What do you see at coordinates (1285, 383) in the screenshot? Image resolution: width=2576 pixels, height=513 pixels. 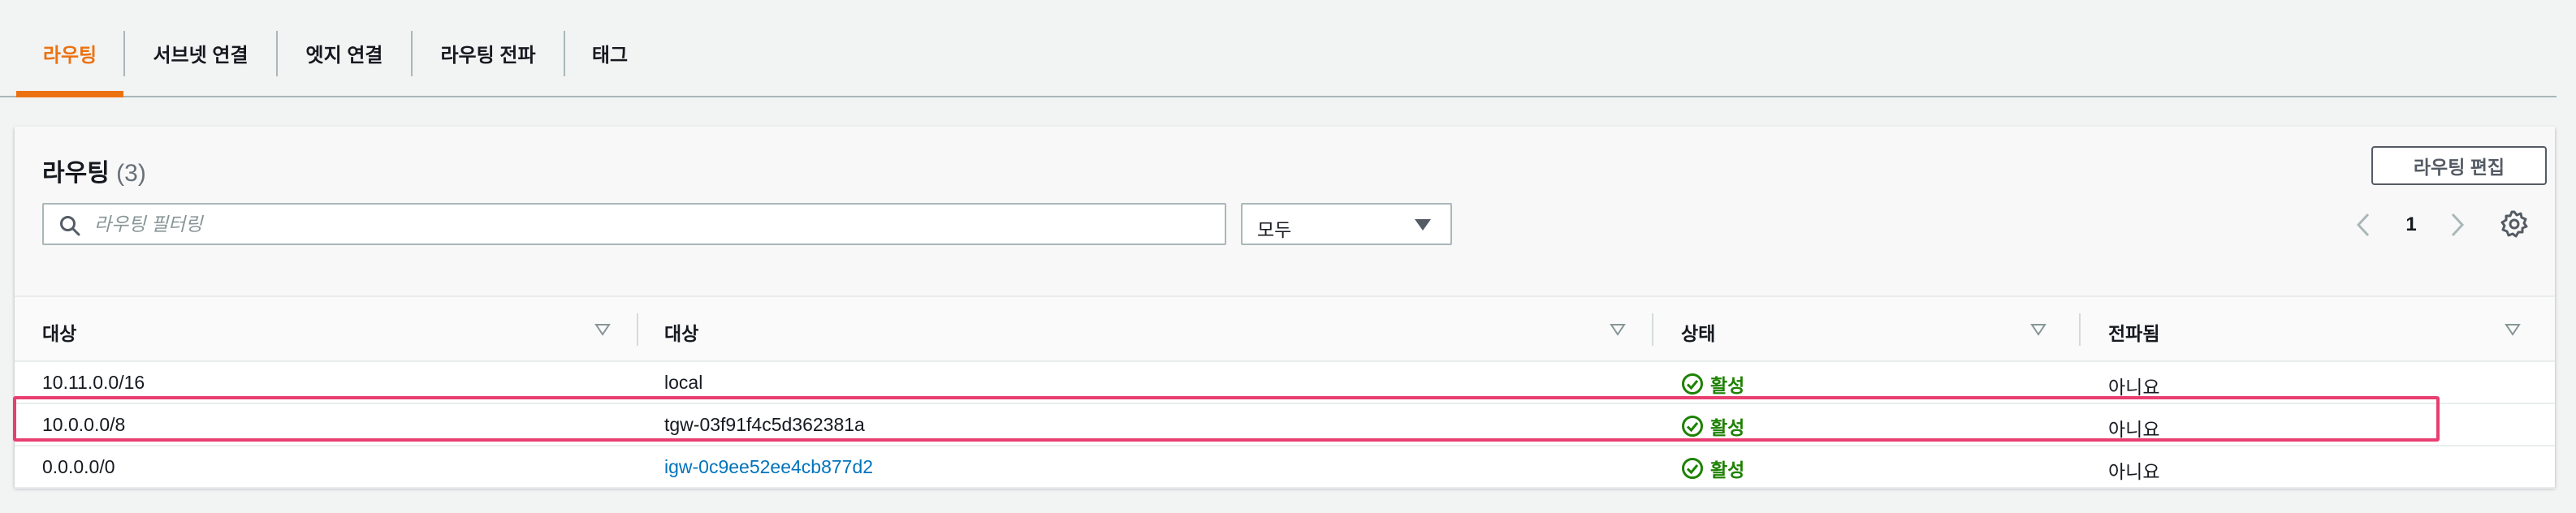 I see `table-row: 10.11.0.0/16 local 활성 아니요` at bounding box center [1285, 383].